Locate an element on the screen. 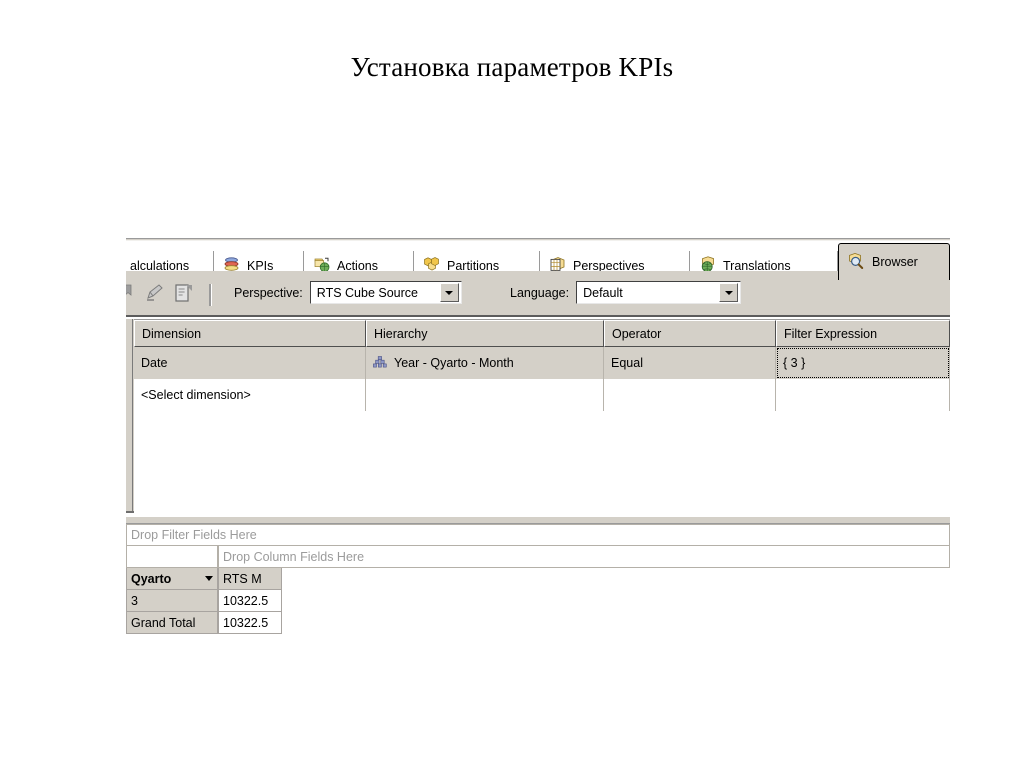  drop-filter-fields-here: Drop Filter Fields Here is located at coordinates (538, 535).